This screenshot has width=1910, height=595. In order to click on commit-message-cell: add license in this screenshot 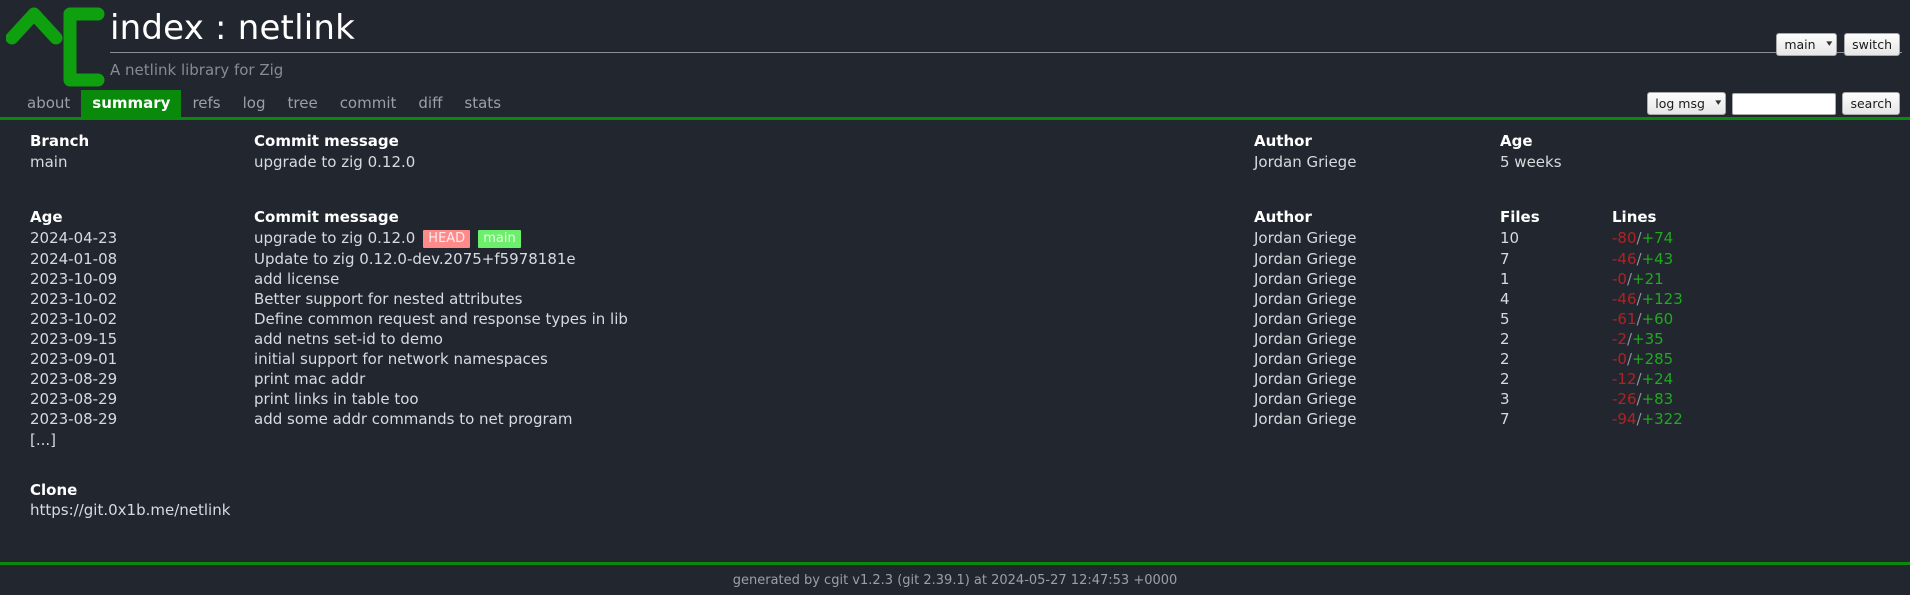, I will do `click(748, 279)`.